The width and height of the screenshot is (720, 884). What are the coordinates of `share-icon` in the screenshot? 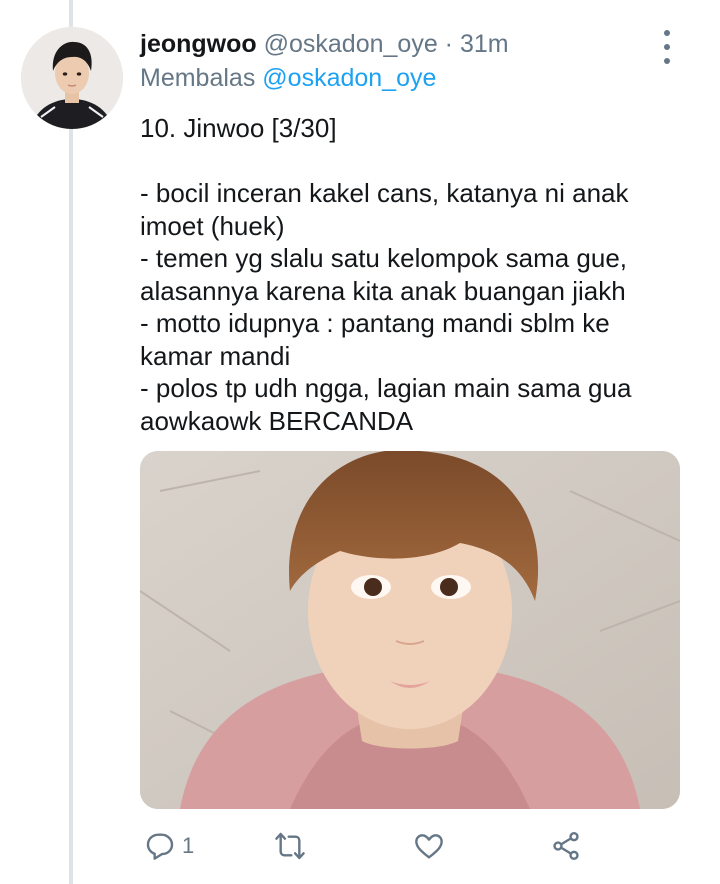 It's located at (566, 846).